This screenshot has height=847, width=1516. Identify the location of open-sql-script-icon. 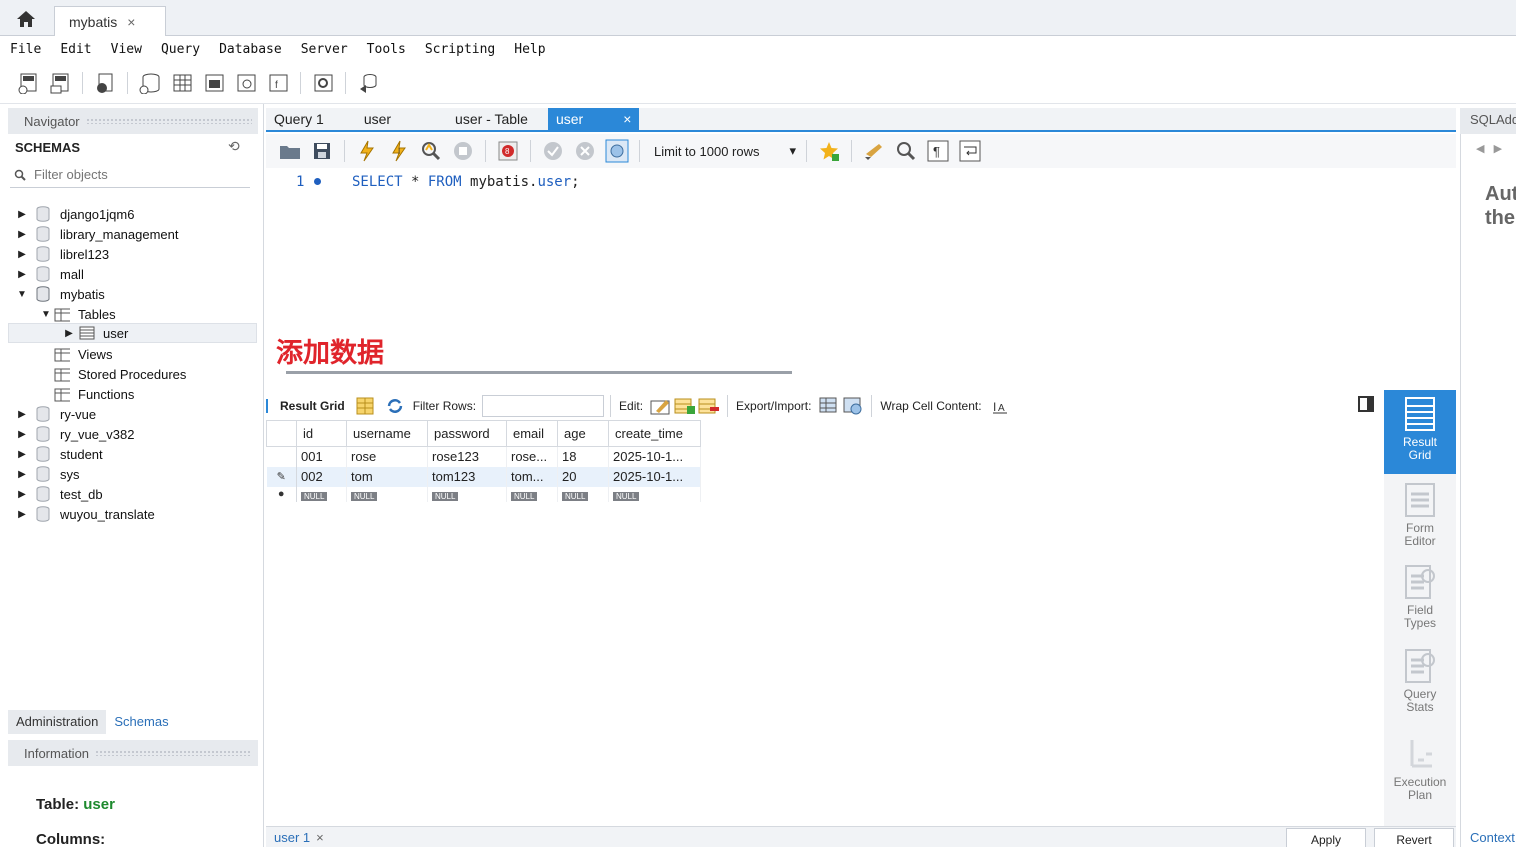
(60, 83).